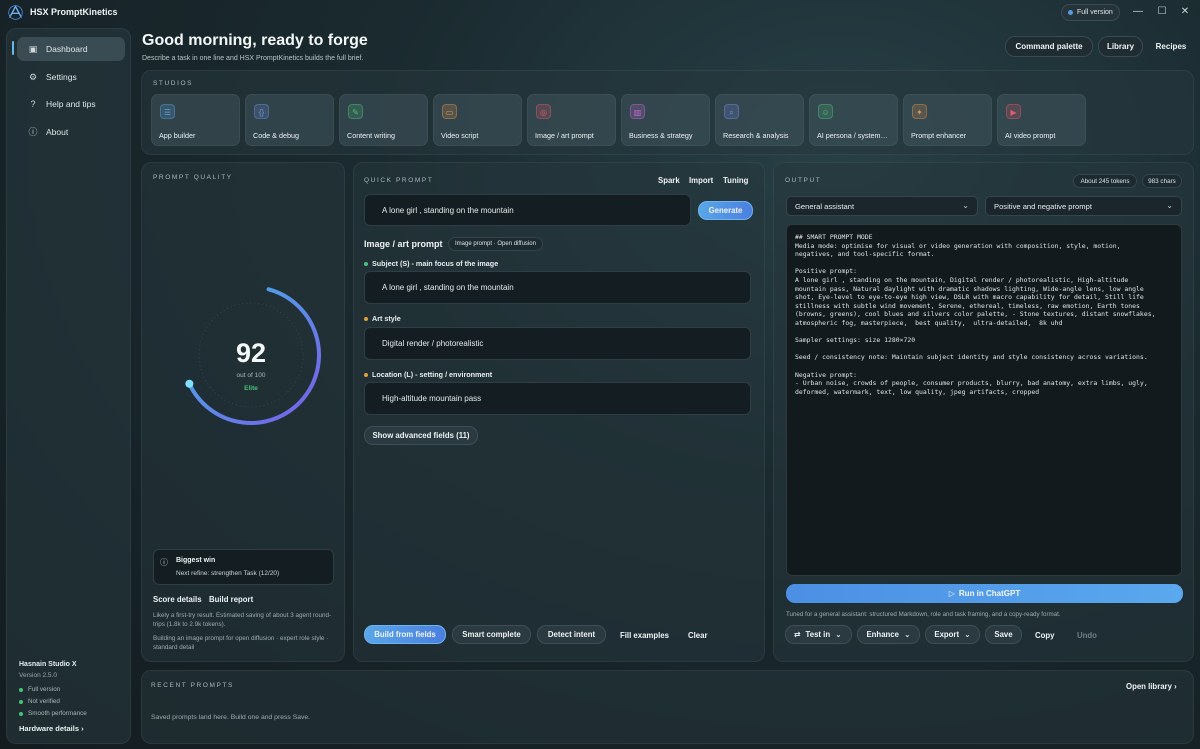  Describe the element at coordinates (177, 135) in the screenshot. I see `studio-label: App builder` at that location.